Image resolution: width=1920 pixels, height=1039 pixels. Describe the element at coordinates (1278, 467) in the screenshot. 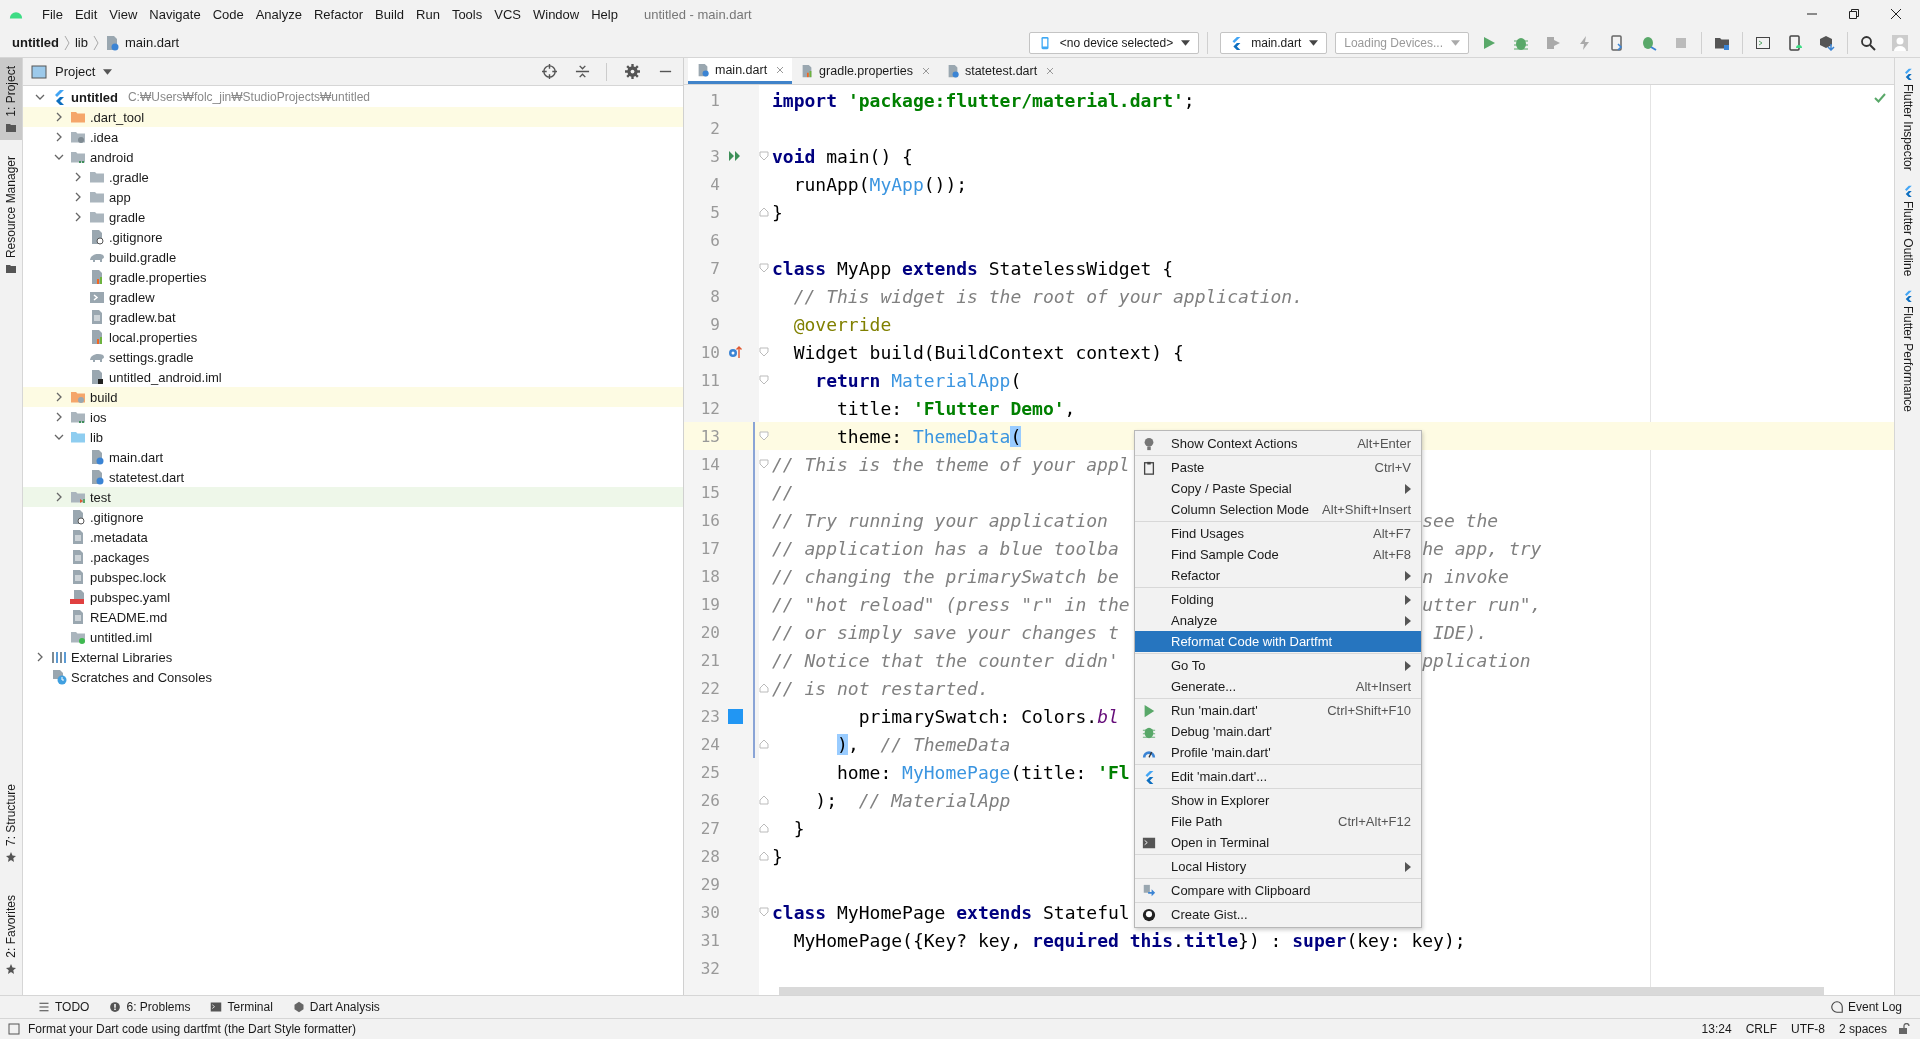

I see `menu-item: Paste Ctrl+V` at that location.